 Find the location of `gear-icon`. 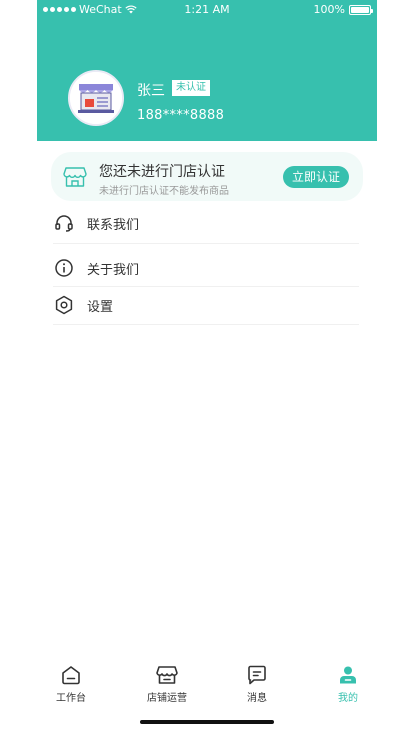

gear-icon is located at coordinates (64, 305).